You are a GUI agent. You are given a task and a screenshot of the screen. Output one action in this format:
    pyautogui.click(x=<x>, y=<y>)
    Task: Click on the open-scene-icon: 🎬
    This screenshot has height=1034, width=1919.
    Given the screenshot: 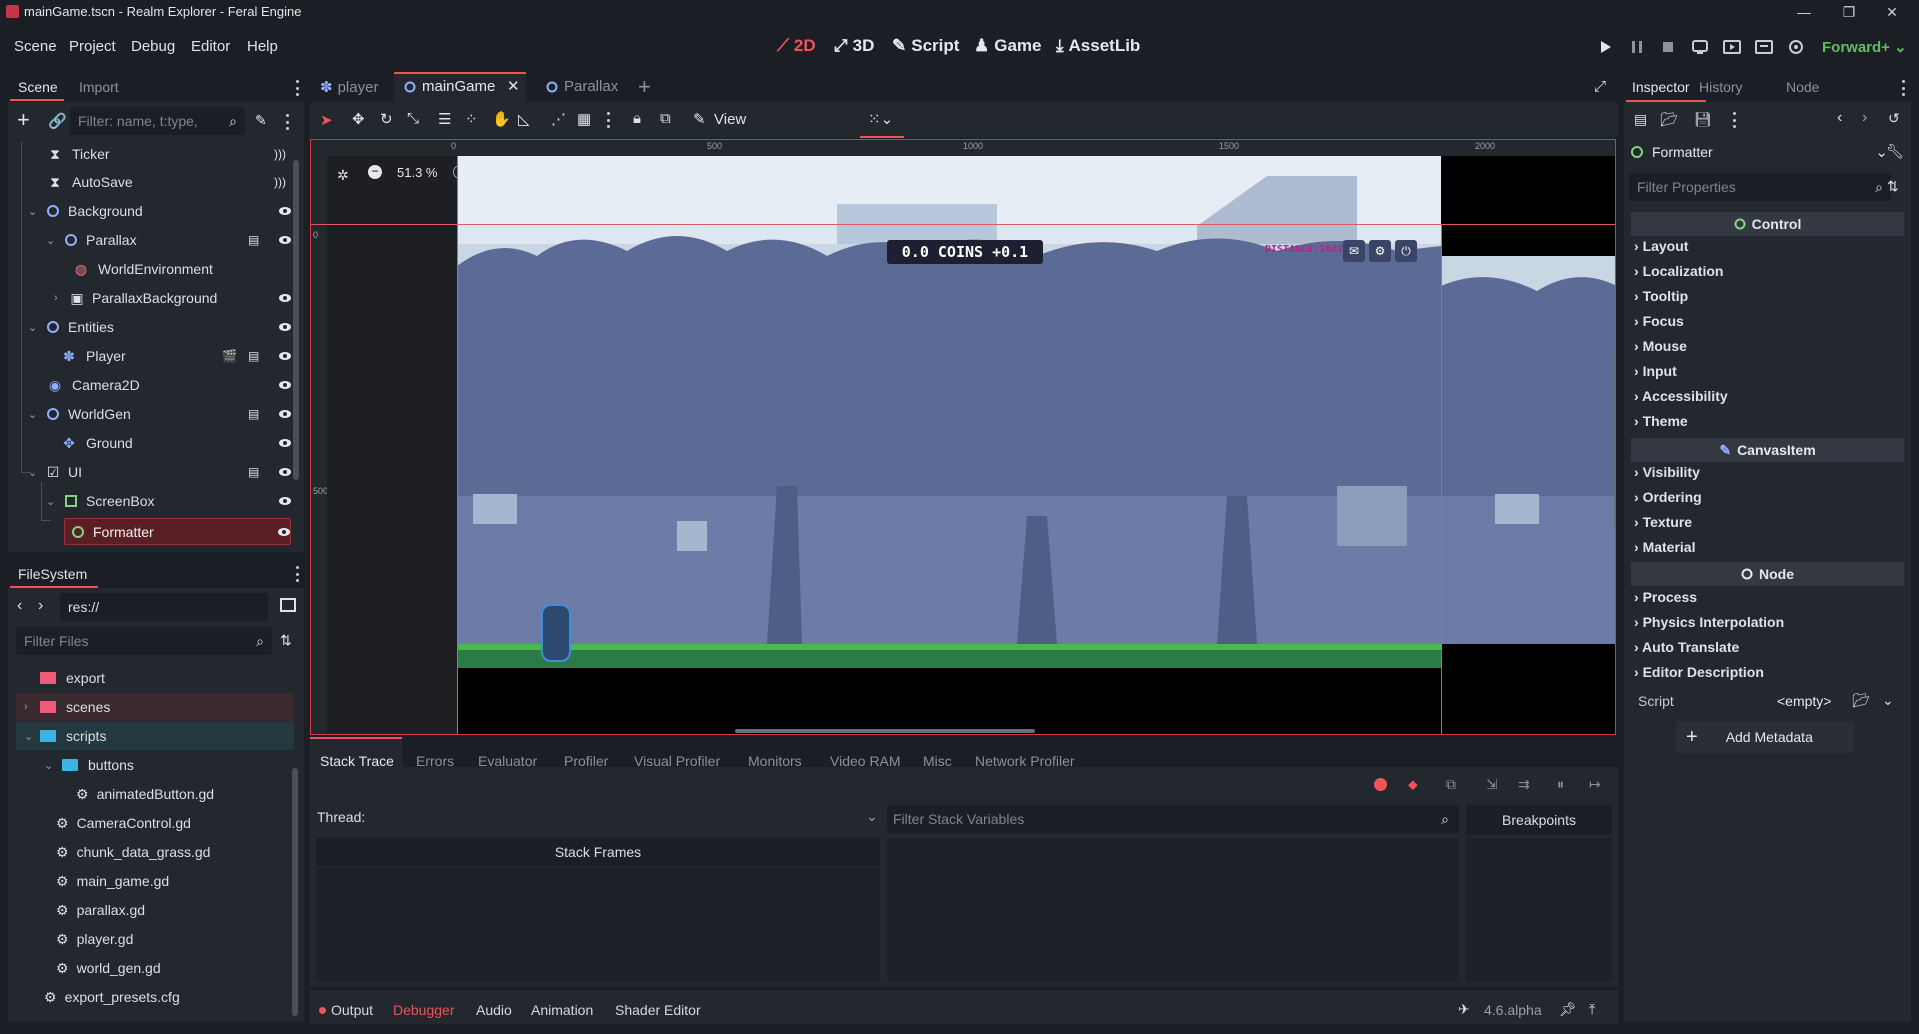 What is the action you would take?
    pyautogui.click(x=229, y=356)
    